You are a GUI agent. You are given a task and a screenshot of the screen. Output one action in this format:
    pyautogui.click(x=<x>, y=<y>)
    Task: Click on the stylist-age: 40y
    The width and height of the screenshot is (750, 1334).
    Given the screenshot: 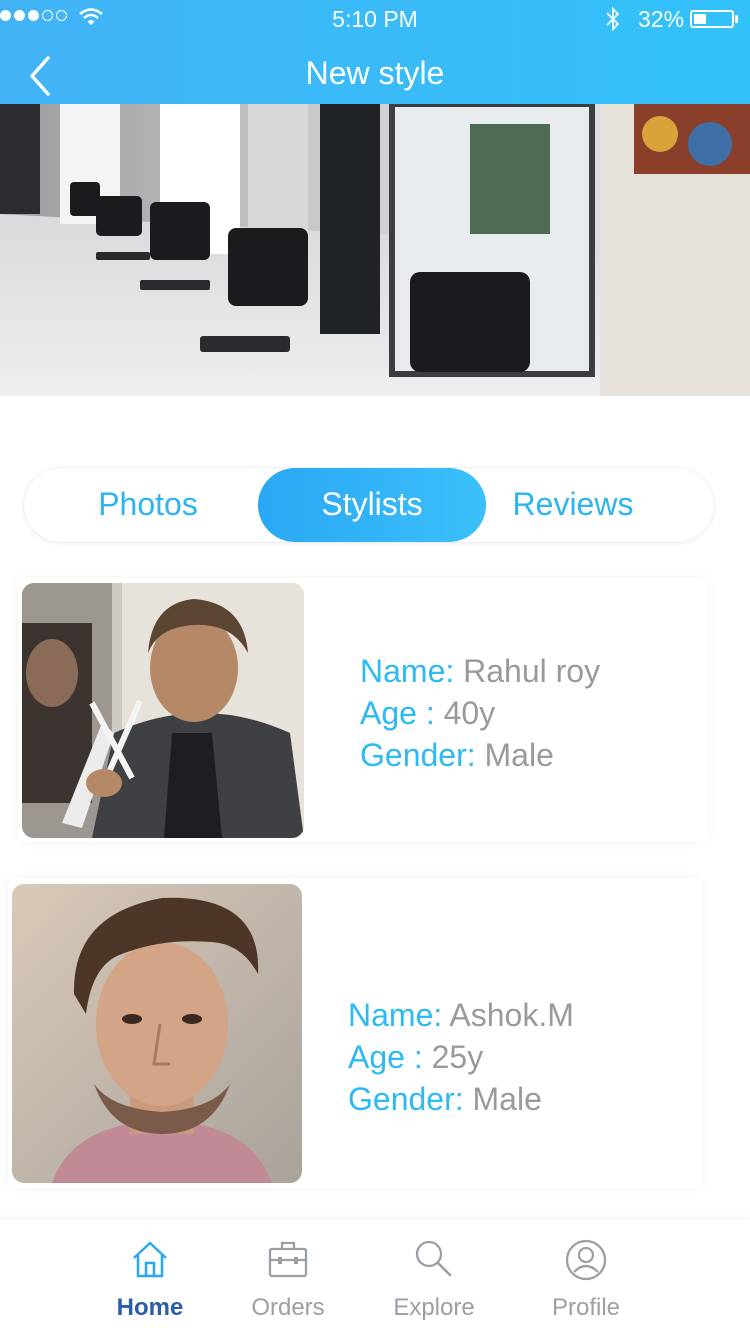 What is the action you would take?
    pyautogui.click(x=469, y=713)
    